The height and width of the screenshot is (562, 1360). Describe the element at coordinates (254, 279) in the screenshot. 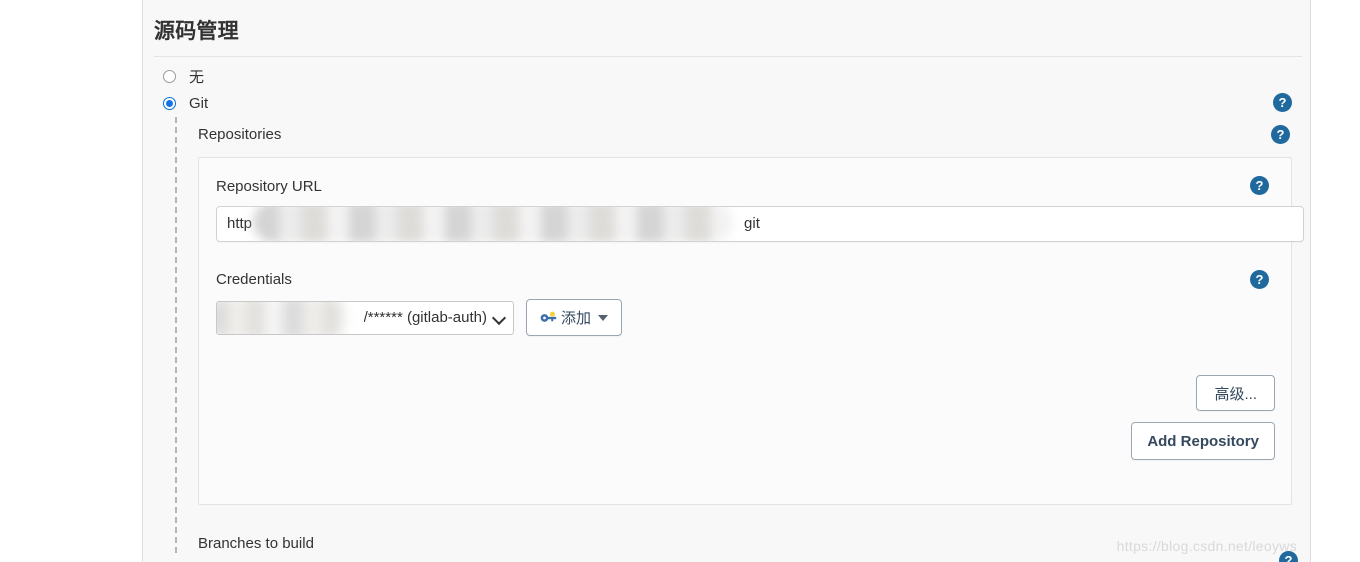

I see `credentials-label: Credentials` at that location.